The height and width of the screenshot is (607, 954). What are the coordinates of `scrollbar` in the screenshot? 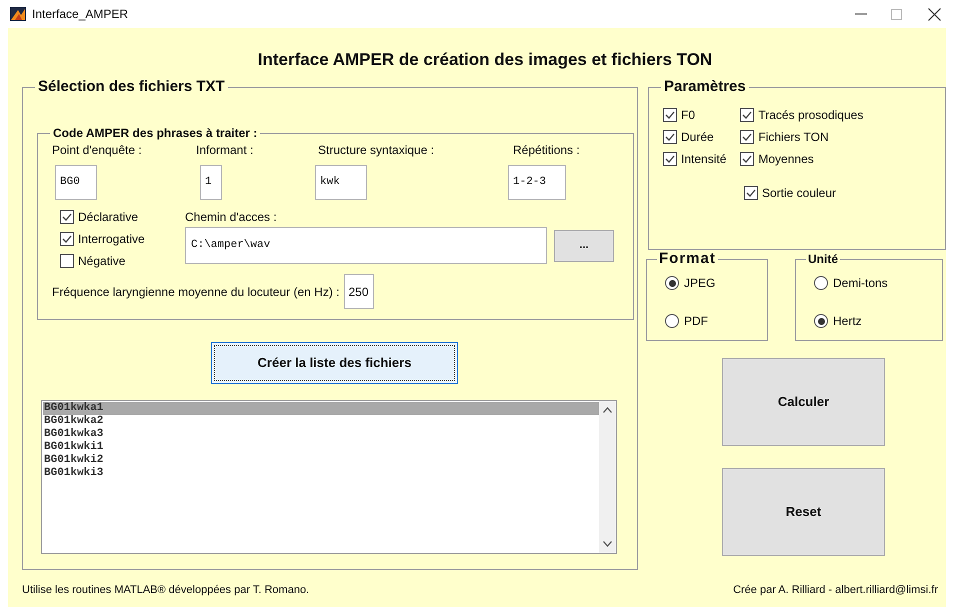 It's located at (607, 477).